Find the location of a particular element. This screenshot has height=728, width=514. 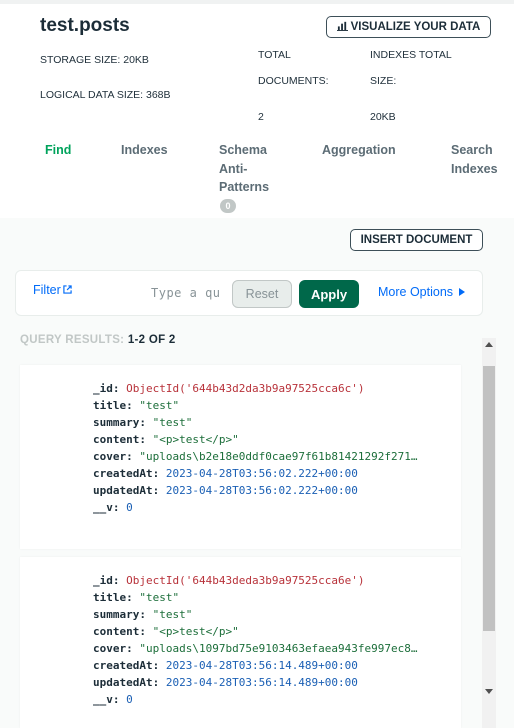

apply-button: Apply is located at coordinates (329, 294).